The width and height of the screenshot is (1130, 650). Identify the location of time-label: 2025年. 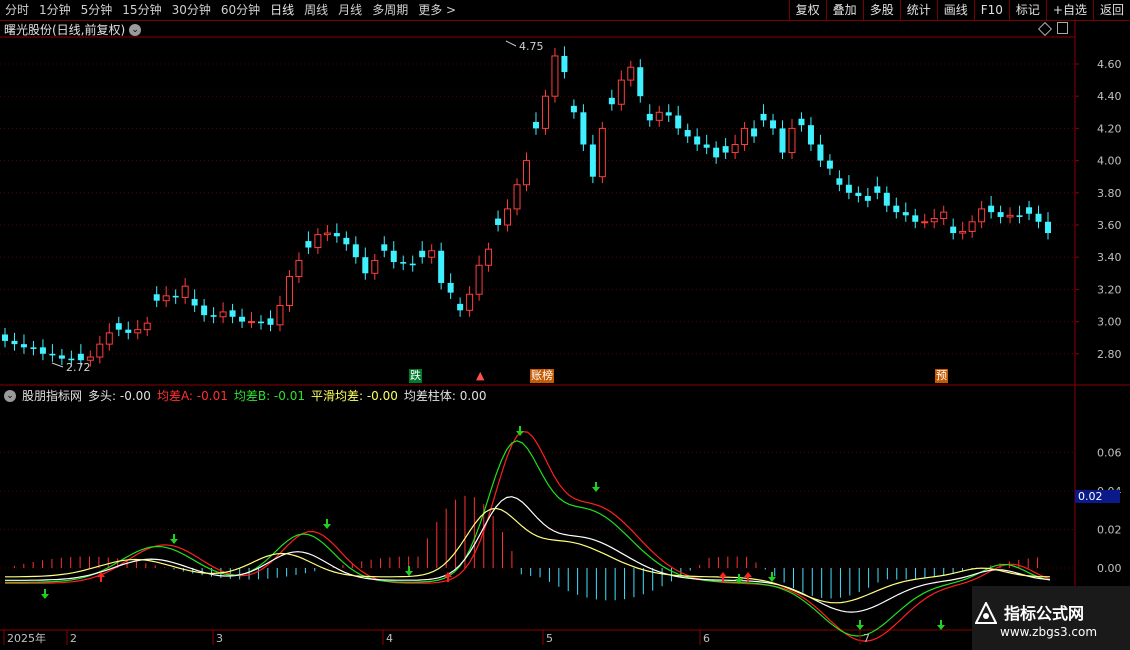
(26, 638).